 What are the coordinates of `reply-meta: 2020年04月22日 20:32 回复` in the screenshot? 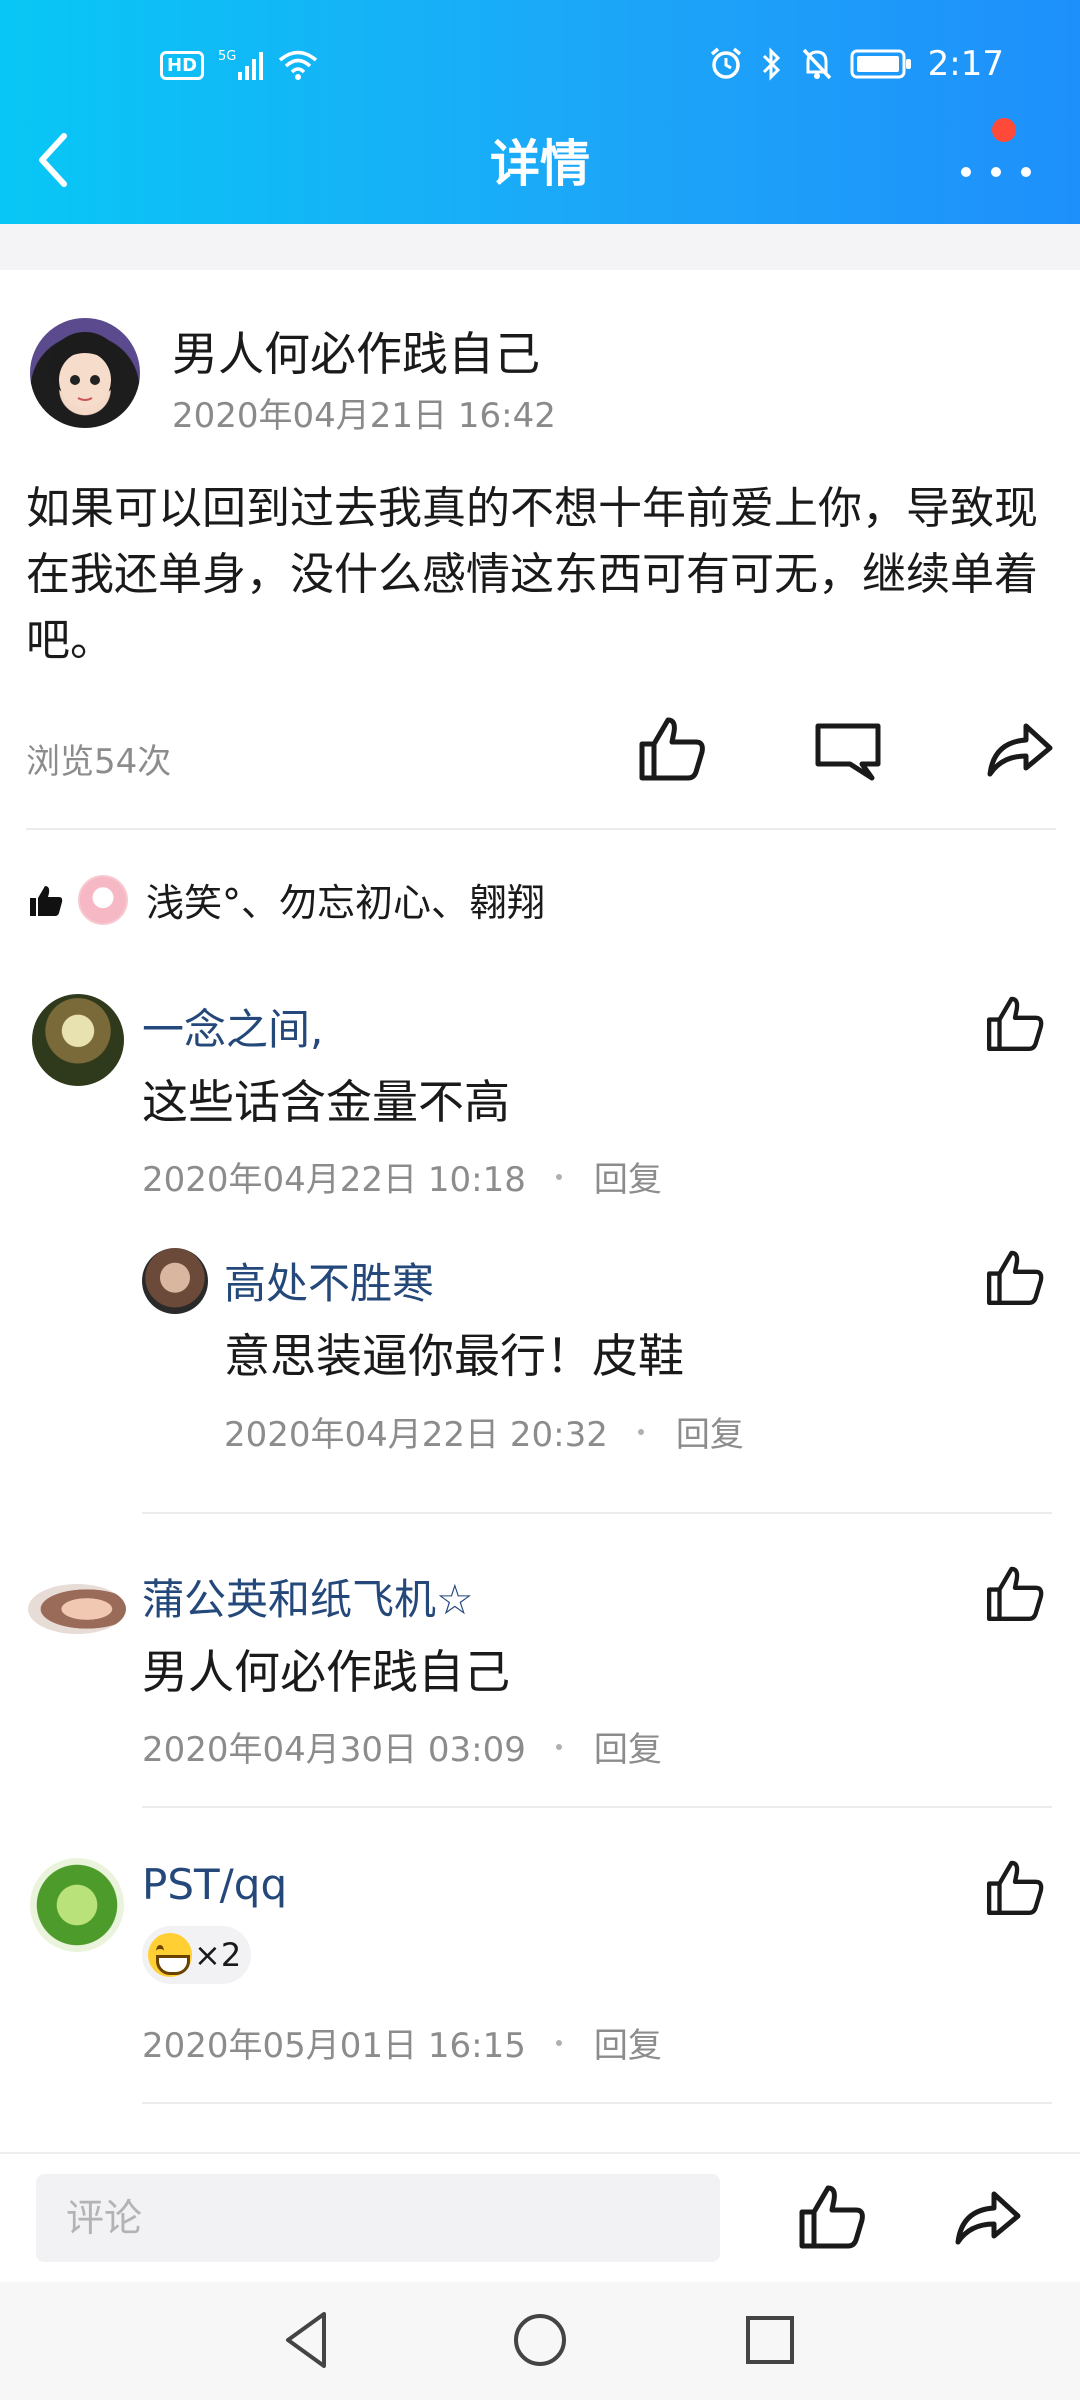 It's located at (484, 1431).